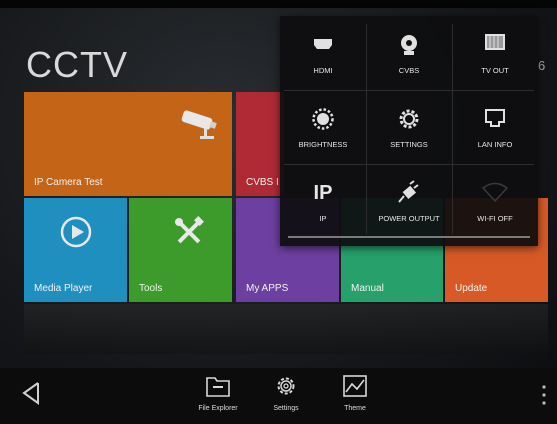 This screenshot has width=557, height=424. I want to click on tile-label: Manual, so click(367, 288).